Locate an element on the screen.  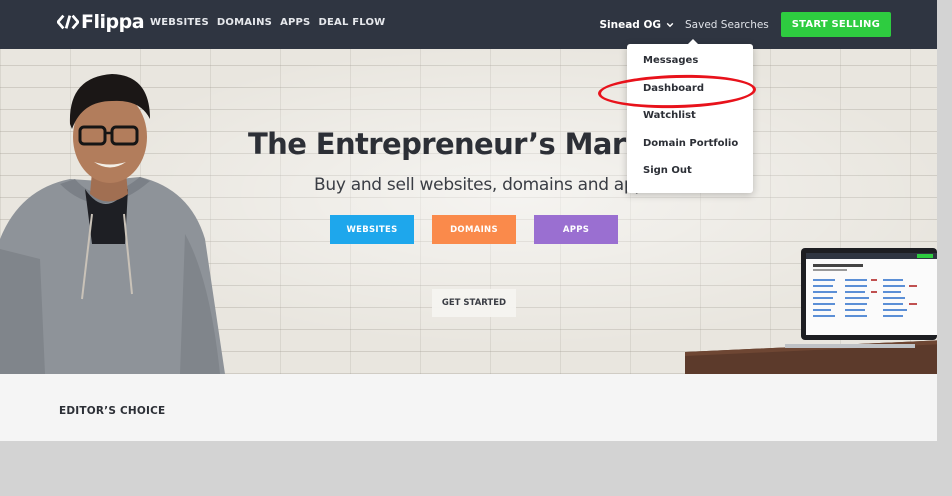
nav-right: Sinead OG Saved Searches START SELLING is located at coordinates (745, 24).